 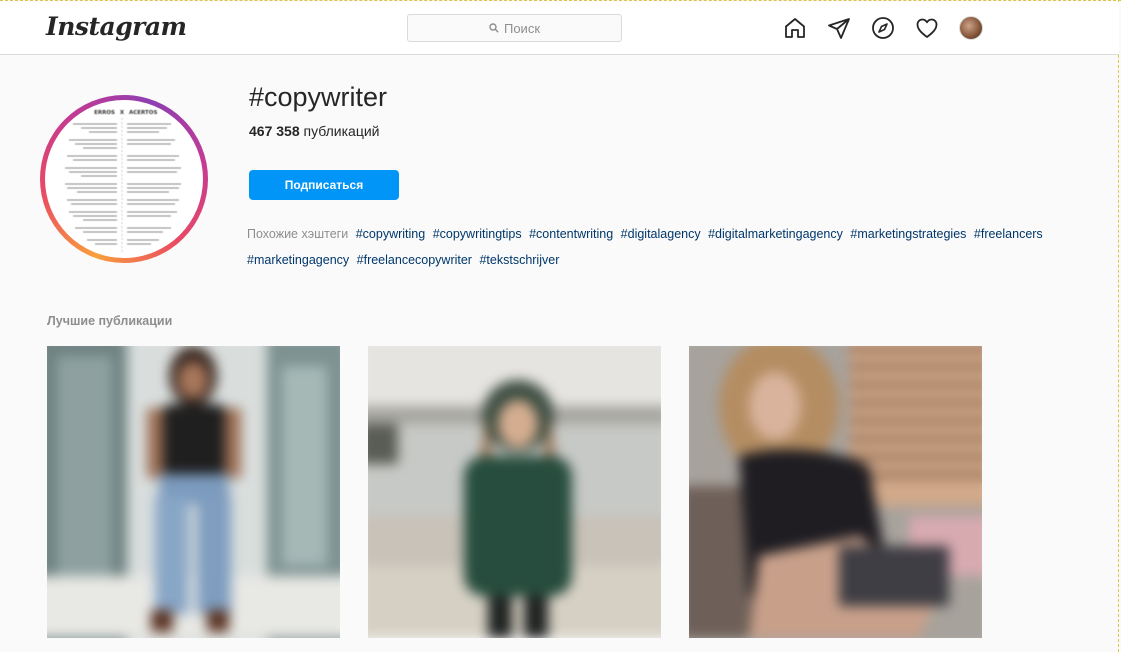 What do you see at coordinates (324, 185) in the screenshot?
I see `follow-button: Подписаться` at bounding box center [324, 185].